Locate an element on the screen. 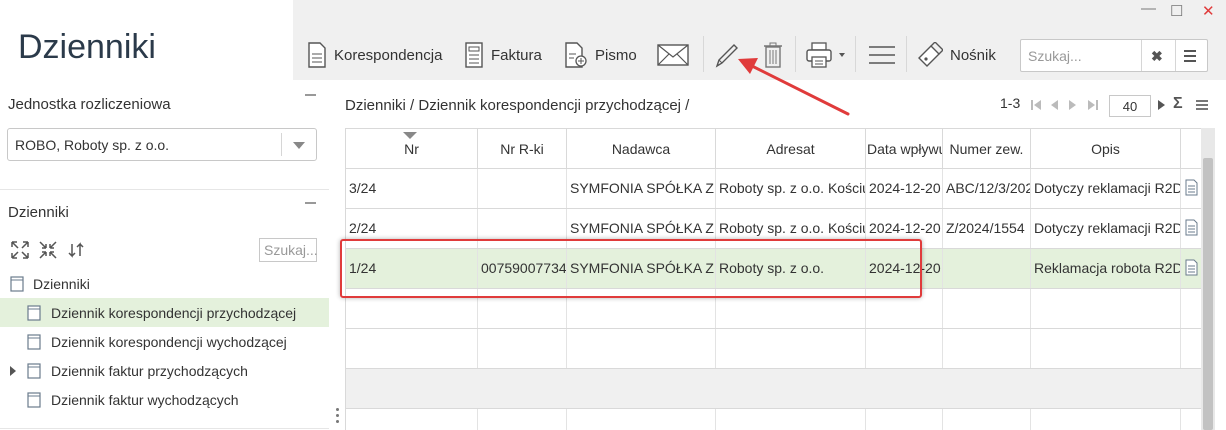 This screenshot has width=1226, height=430. tree-item-outgoing-correspondence: Dziennik korespondencji wychodzącej is located at coordinates (164, 341).